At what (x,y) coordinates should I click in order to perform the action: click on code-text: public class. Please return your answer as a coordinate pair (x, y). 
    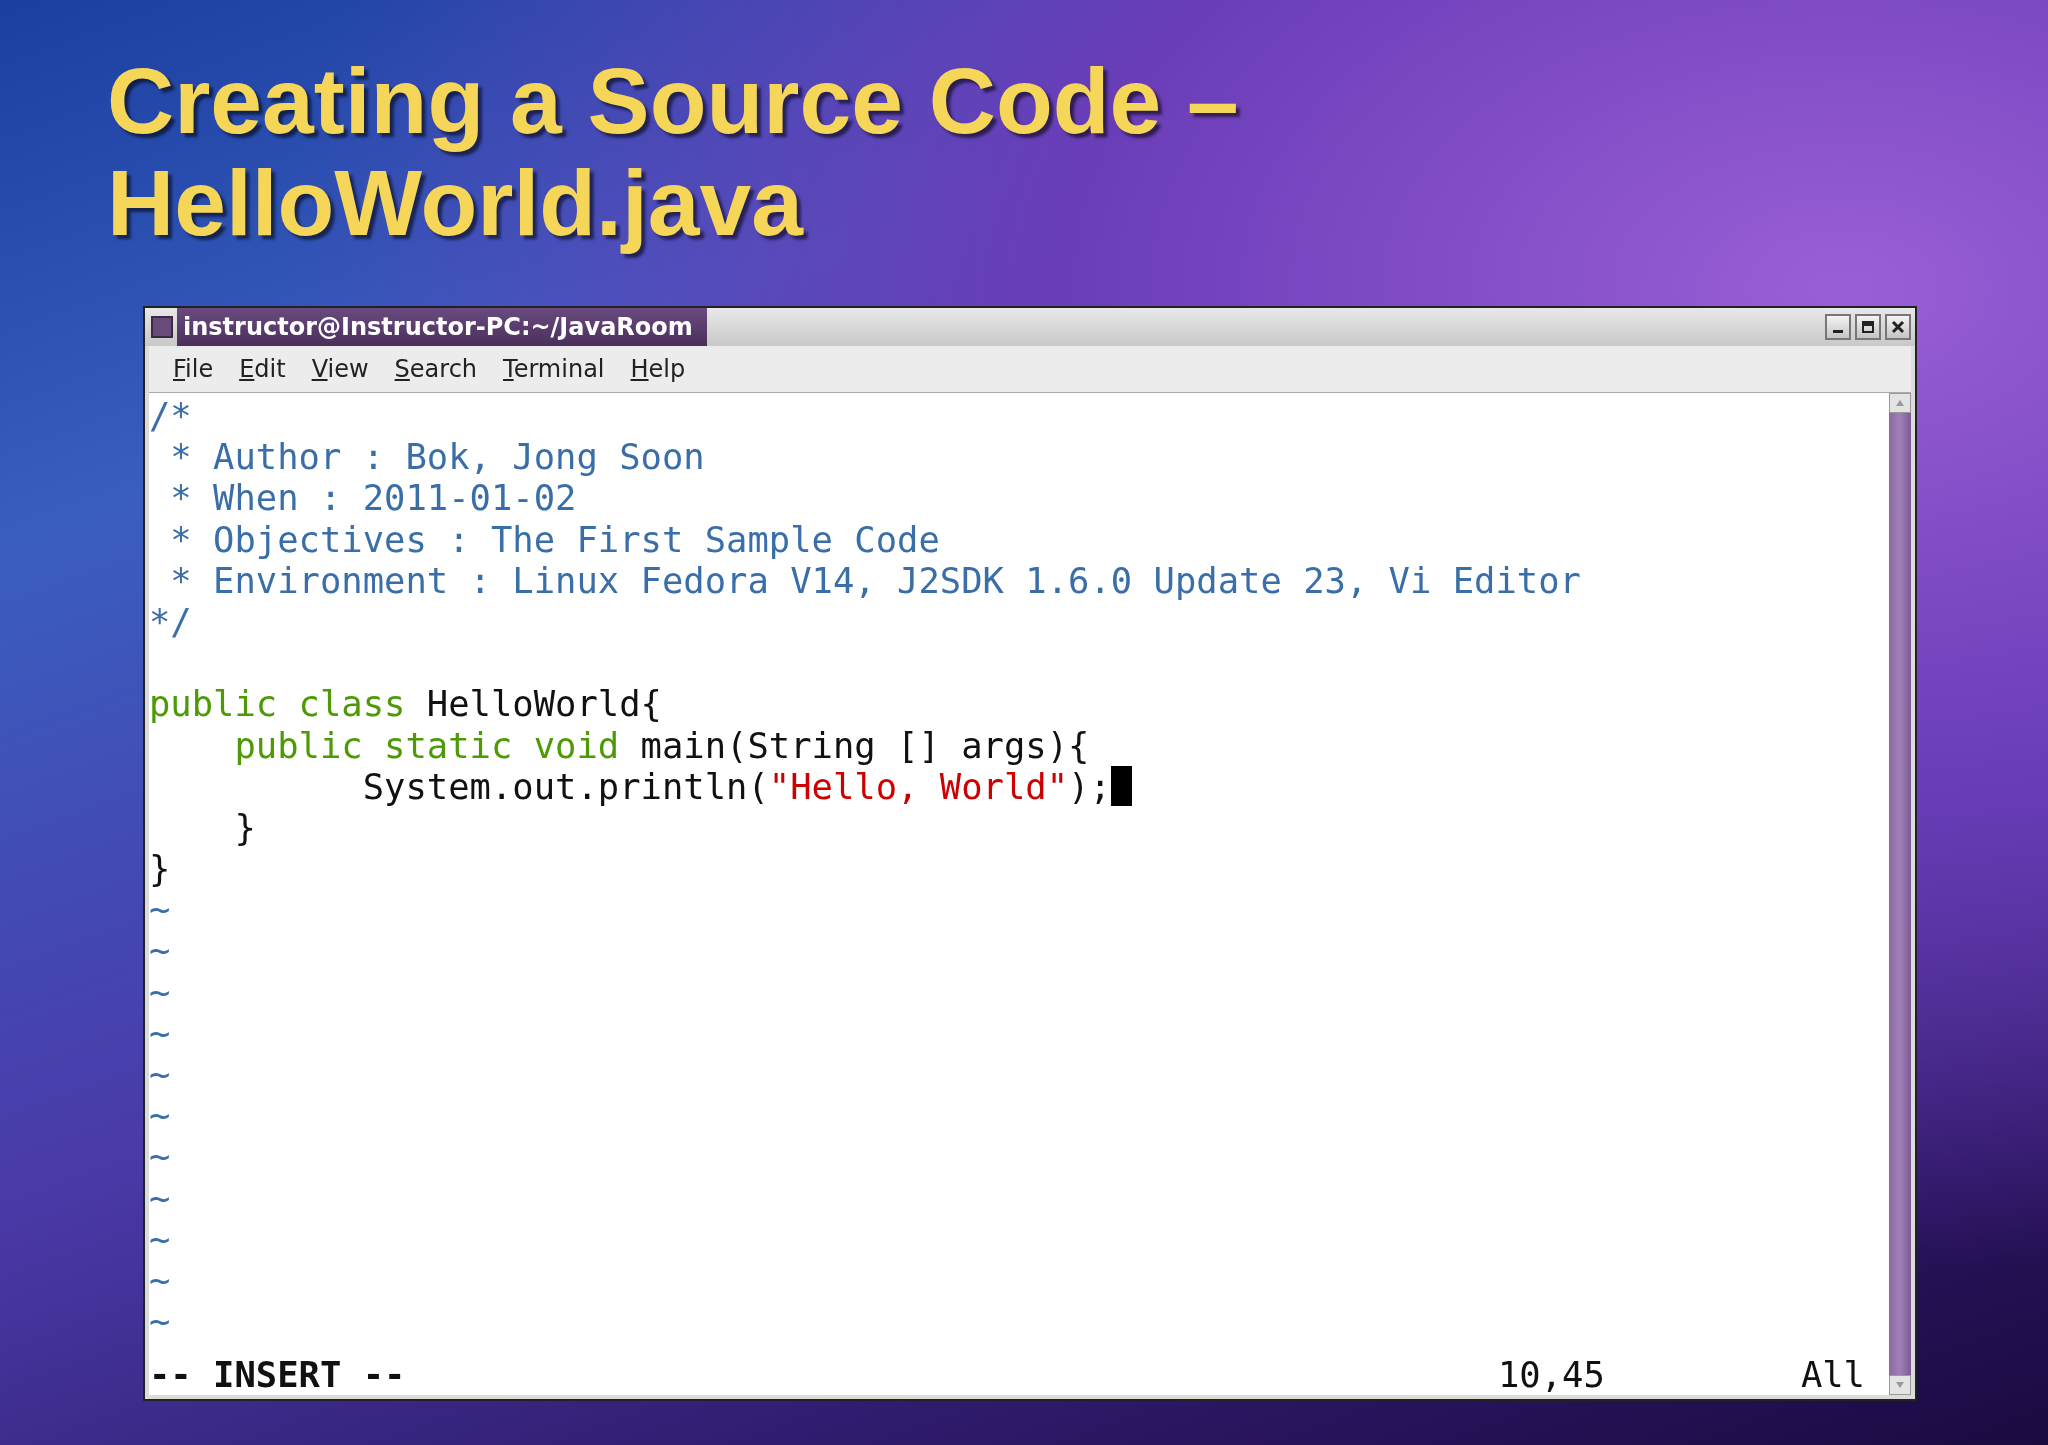
    Looking at the image, I should click on (277, 704).